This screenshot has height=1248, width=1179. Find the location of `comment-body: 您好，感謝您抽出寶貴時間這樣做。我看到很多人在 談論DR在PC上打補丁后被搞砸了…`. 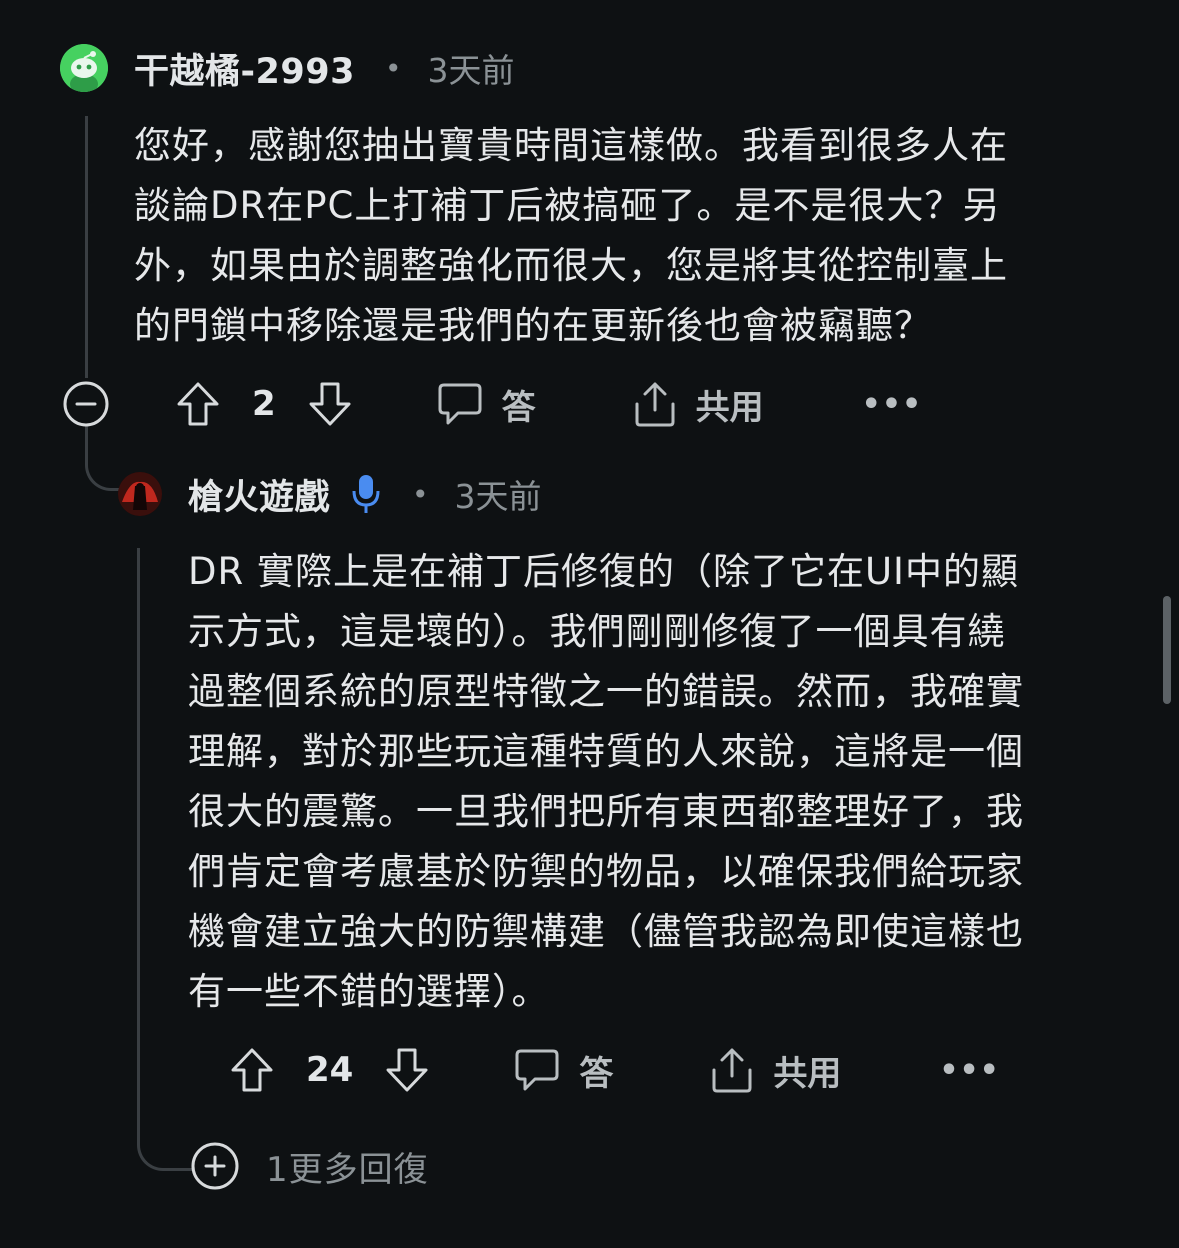

comment-body: 您好，感謝您抽出寶貴時間這樣做。我看到很多人在 談論DR在PC上打補丁后被搞砸了… is located at coordinates (571, 236).